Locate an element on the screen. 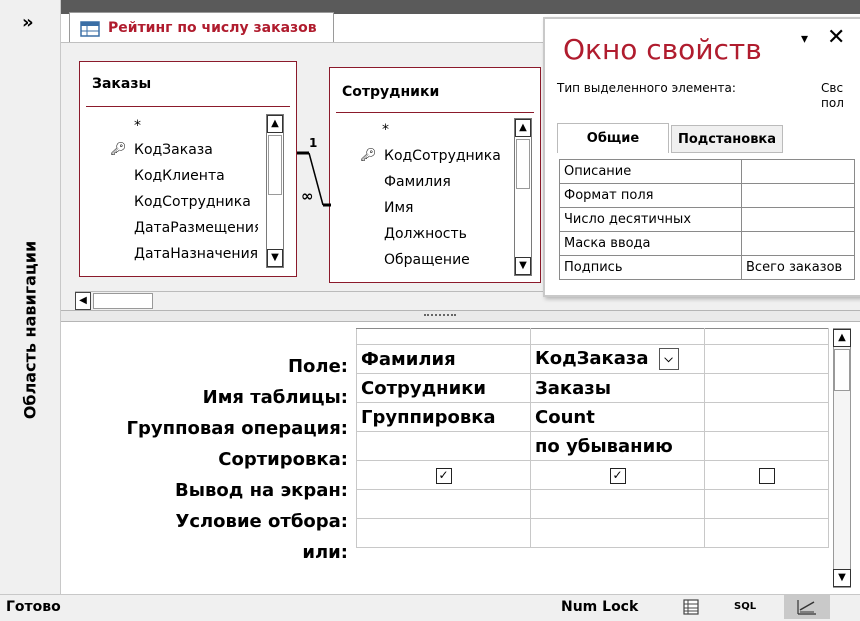  relationship-one-label: 1 is located at coordinates (313, 143).